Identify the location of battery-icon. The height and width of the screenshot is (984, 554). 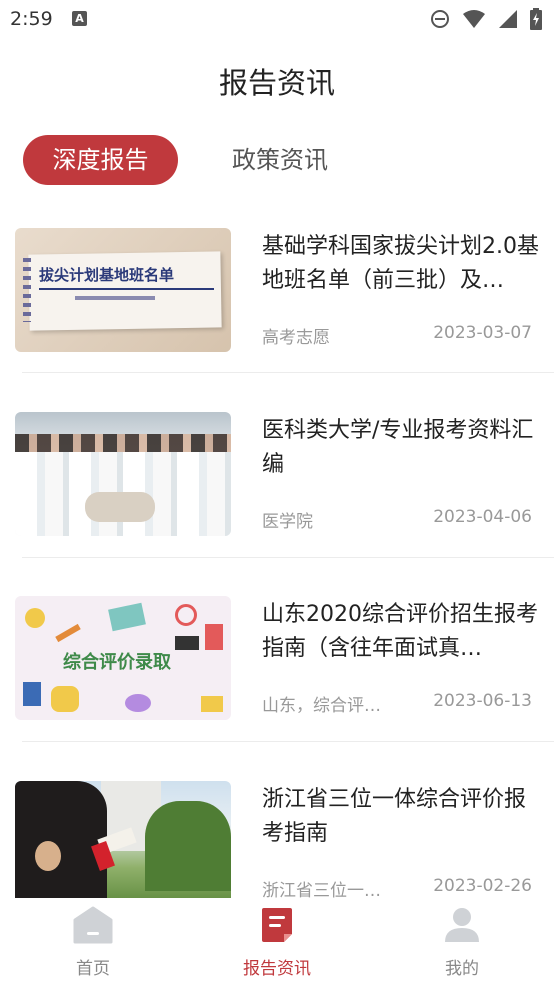
(536, 19).